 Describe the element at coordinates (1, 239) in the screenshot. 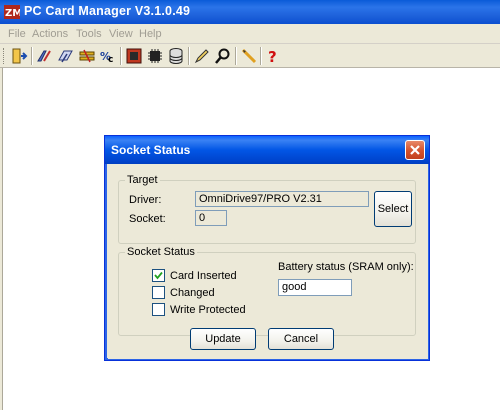

I see `workspace-left-edge` at that location.